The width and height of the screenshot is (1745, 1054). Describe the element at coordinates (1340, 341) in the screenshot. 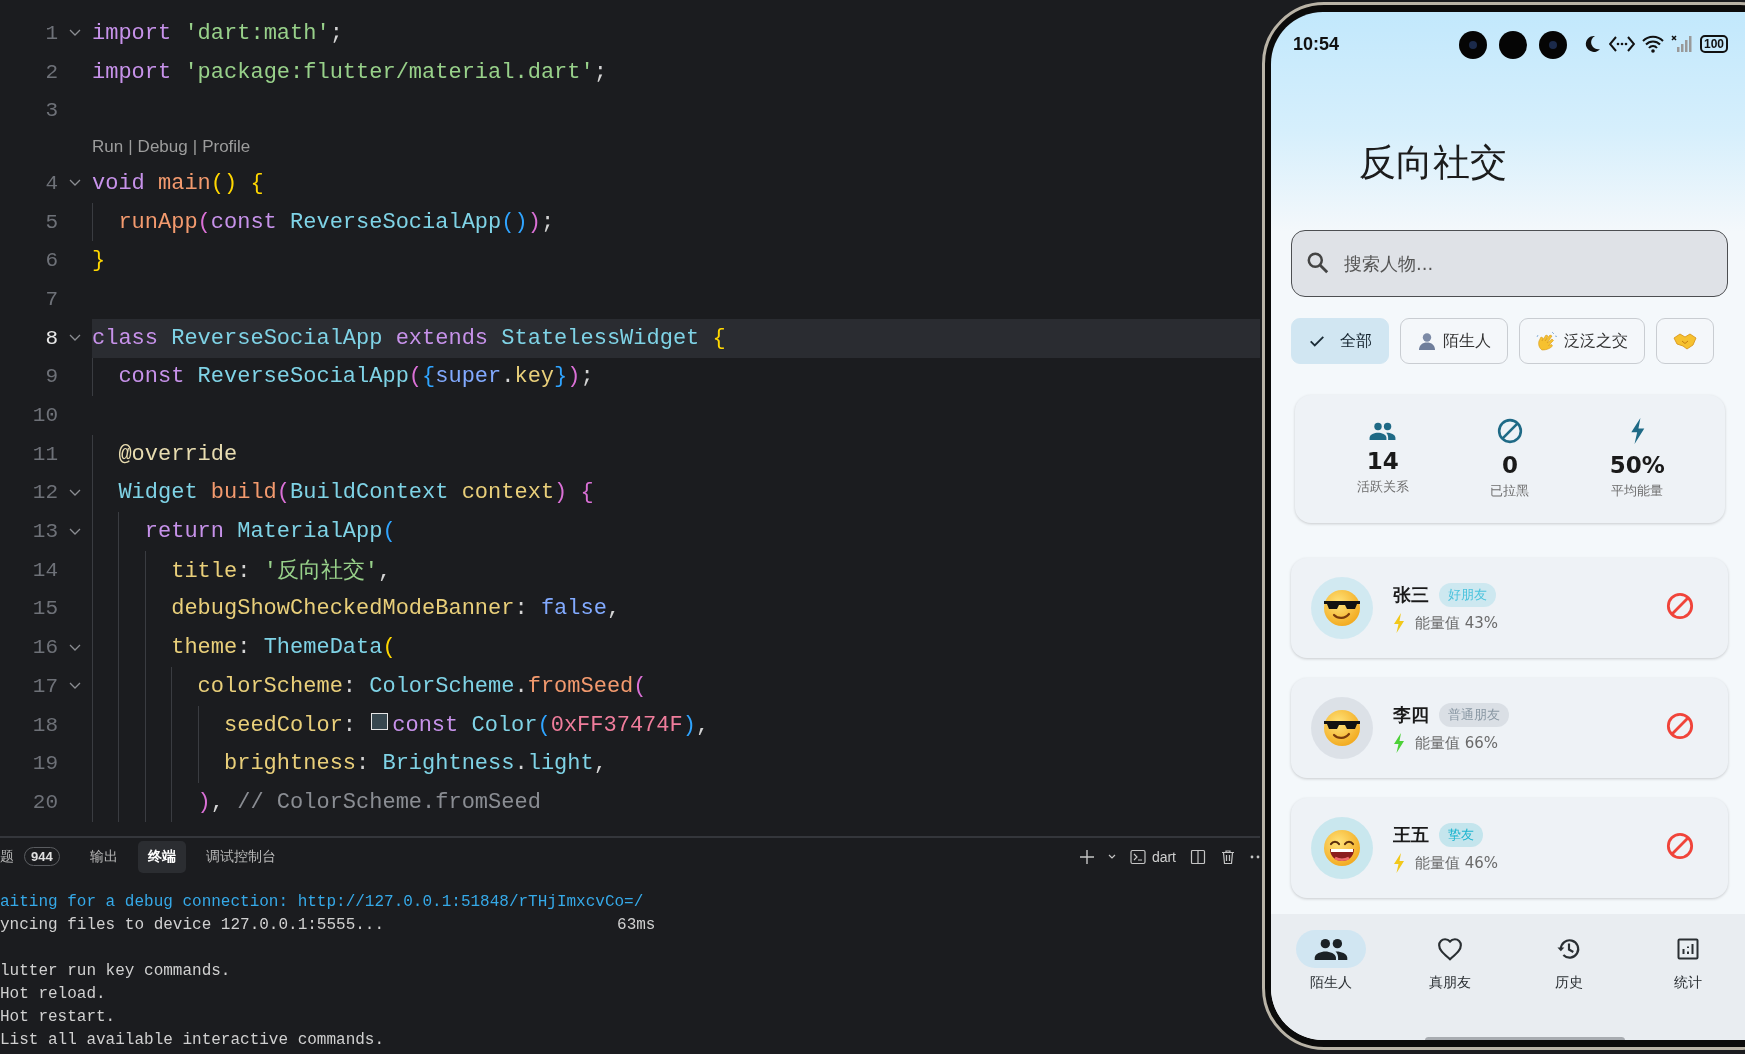

I see `filter-chip: 全部` at that location.